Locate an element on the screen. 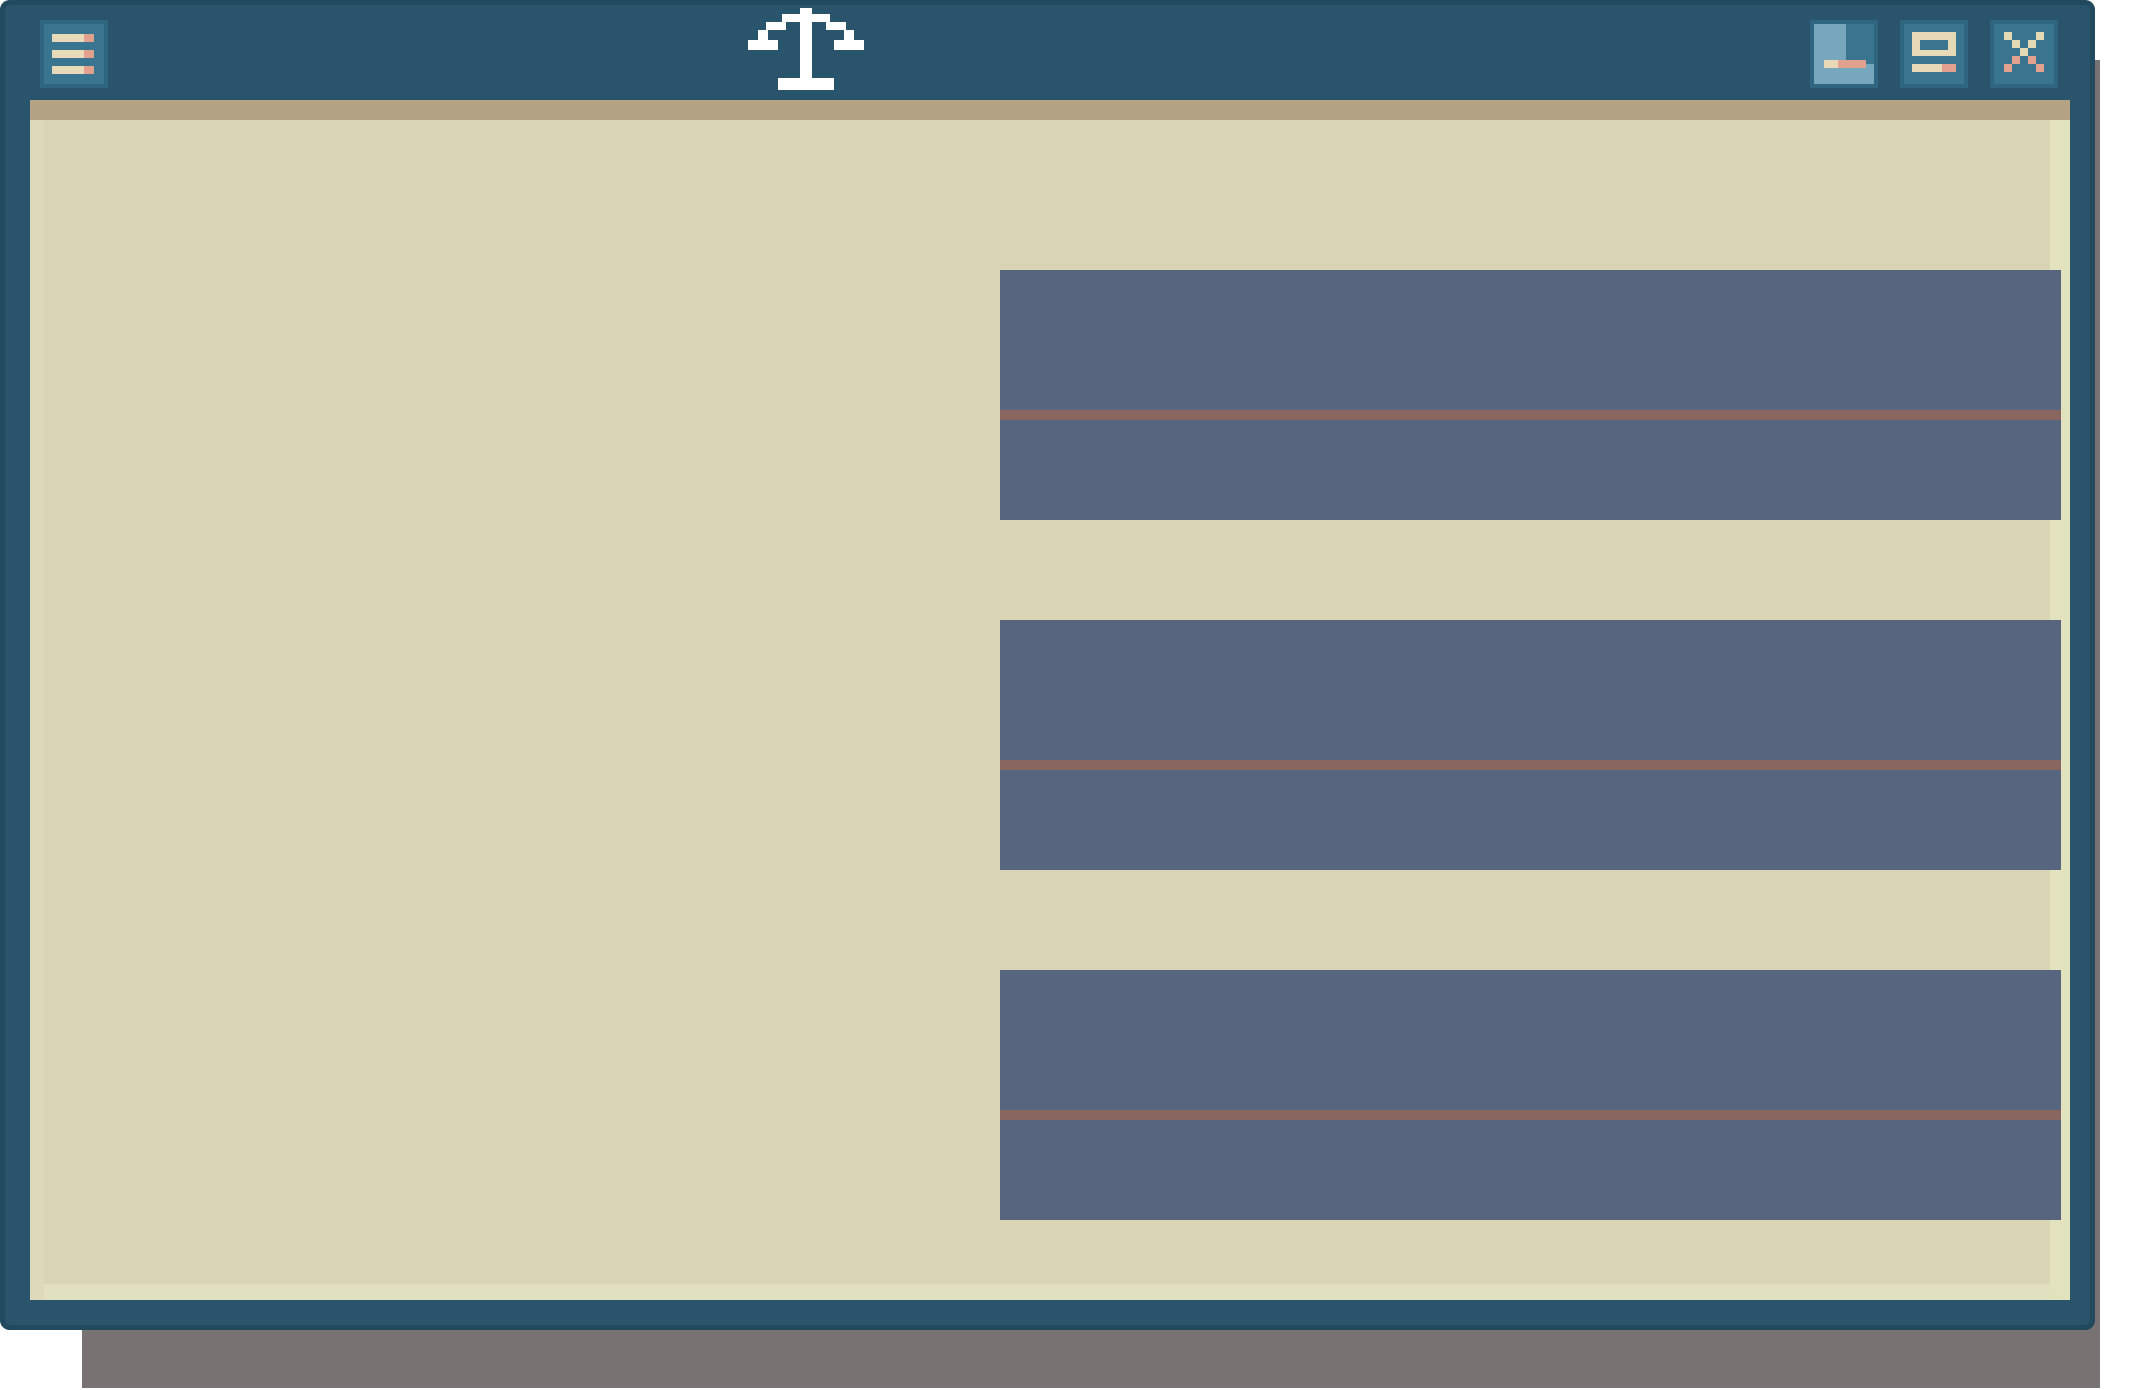 This screenshot has width=2140, height=1390. minimize-icon is located at coordinates (1844, 54).